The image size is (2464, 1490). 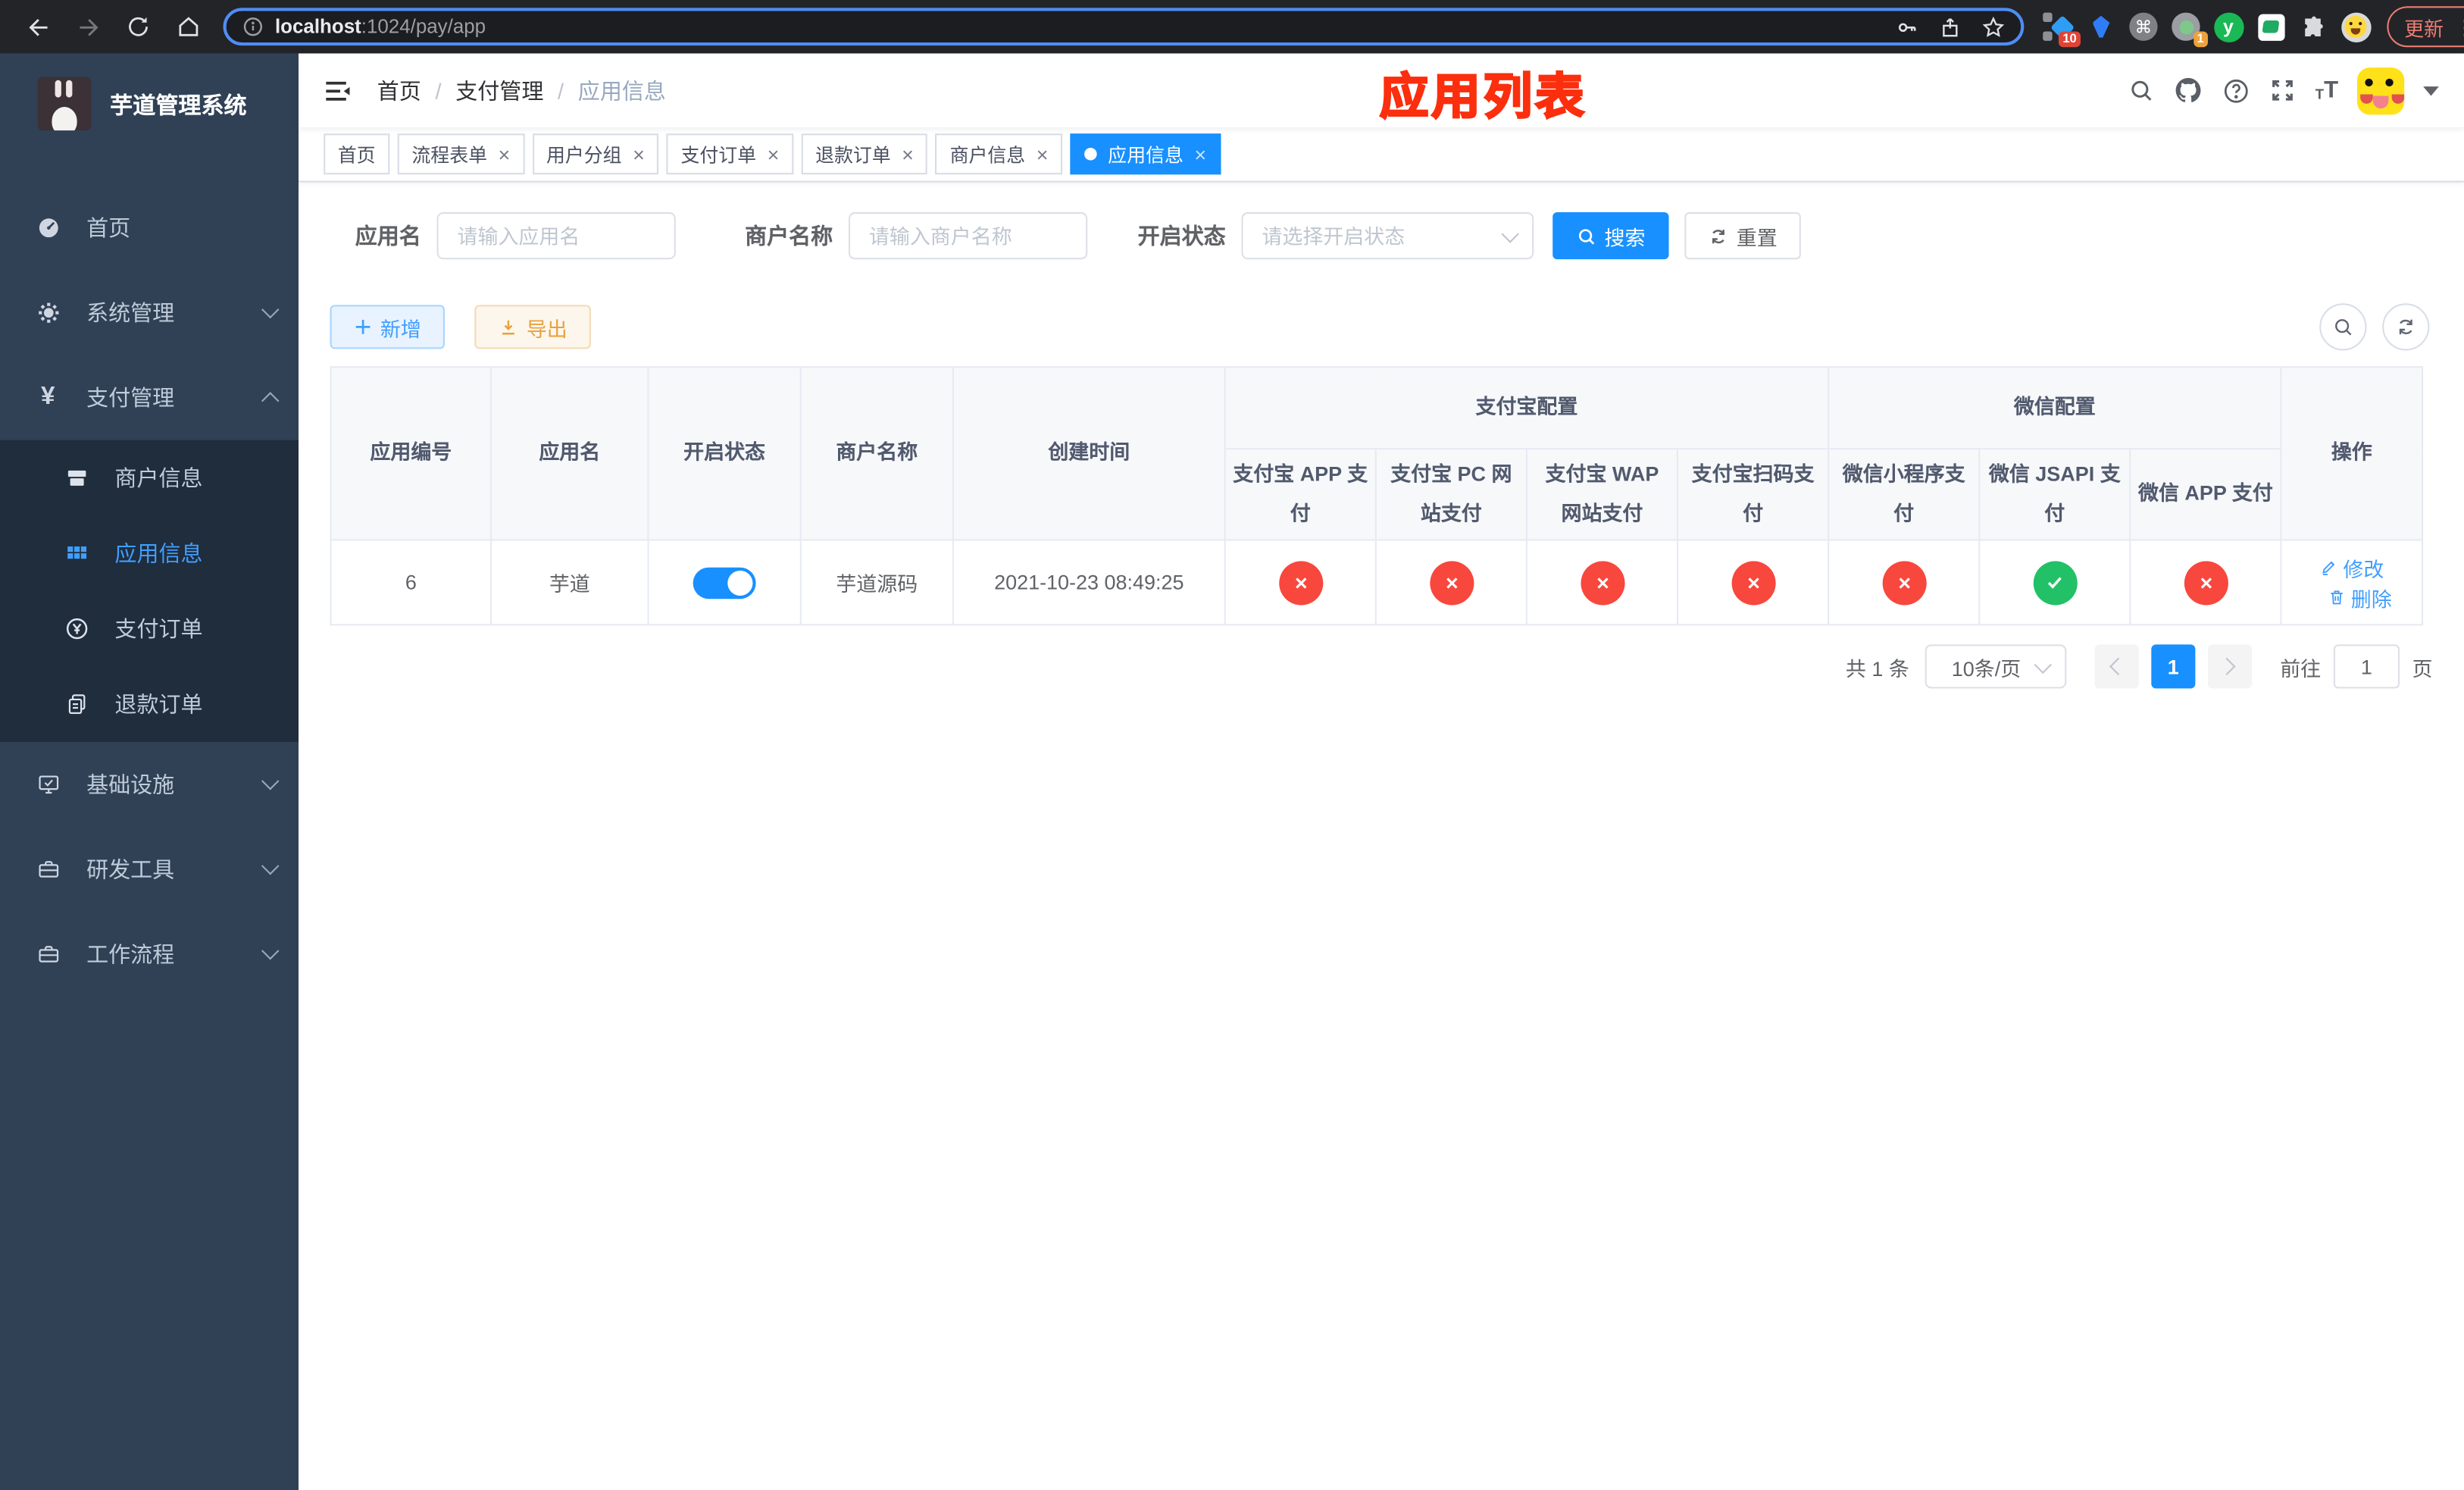 I want to click on column-header-app-id: 应用编号, so click(x=411, y=454).